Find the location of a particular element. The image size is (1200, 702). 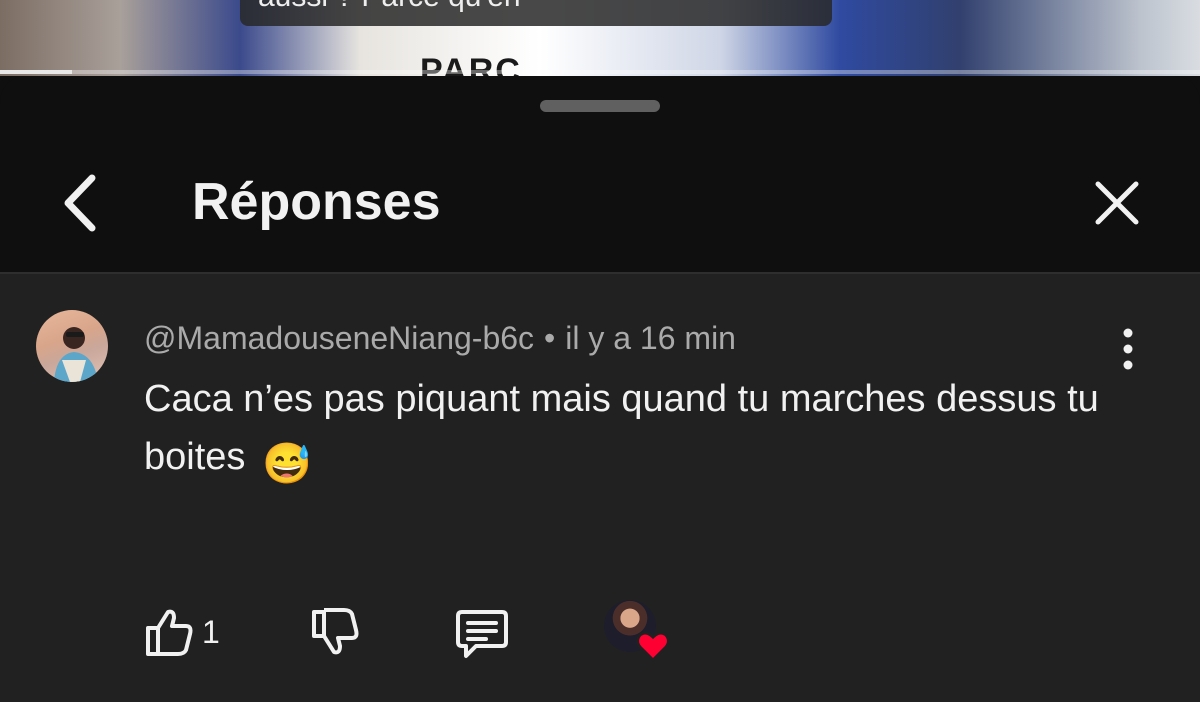

comment-actions: 1 is located at coordinates (600, 634).